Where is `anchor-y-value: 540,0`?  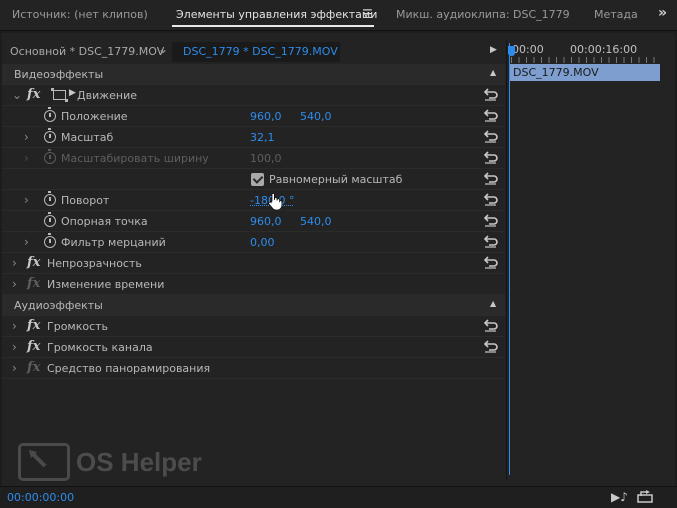
anchor-y-value: 540,0 is located at coordinates (316, 221).